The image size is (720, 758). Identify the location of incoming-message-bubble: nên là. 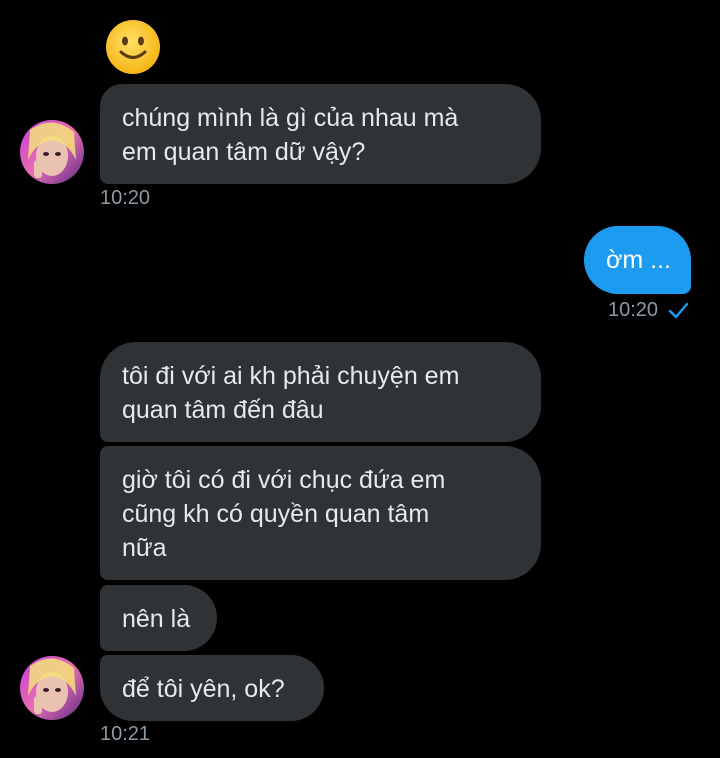
(158, 618).